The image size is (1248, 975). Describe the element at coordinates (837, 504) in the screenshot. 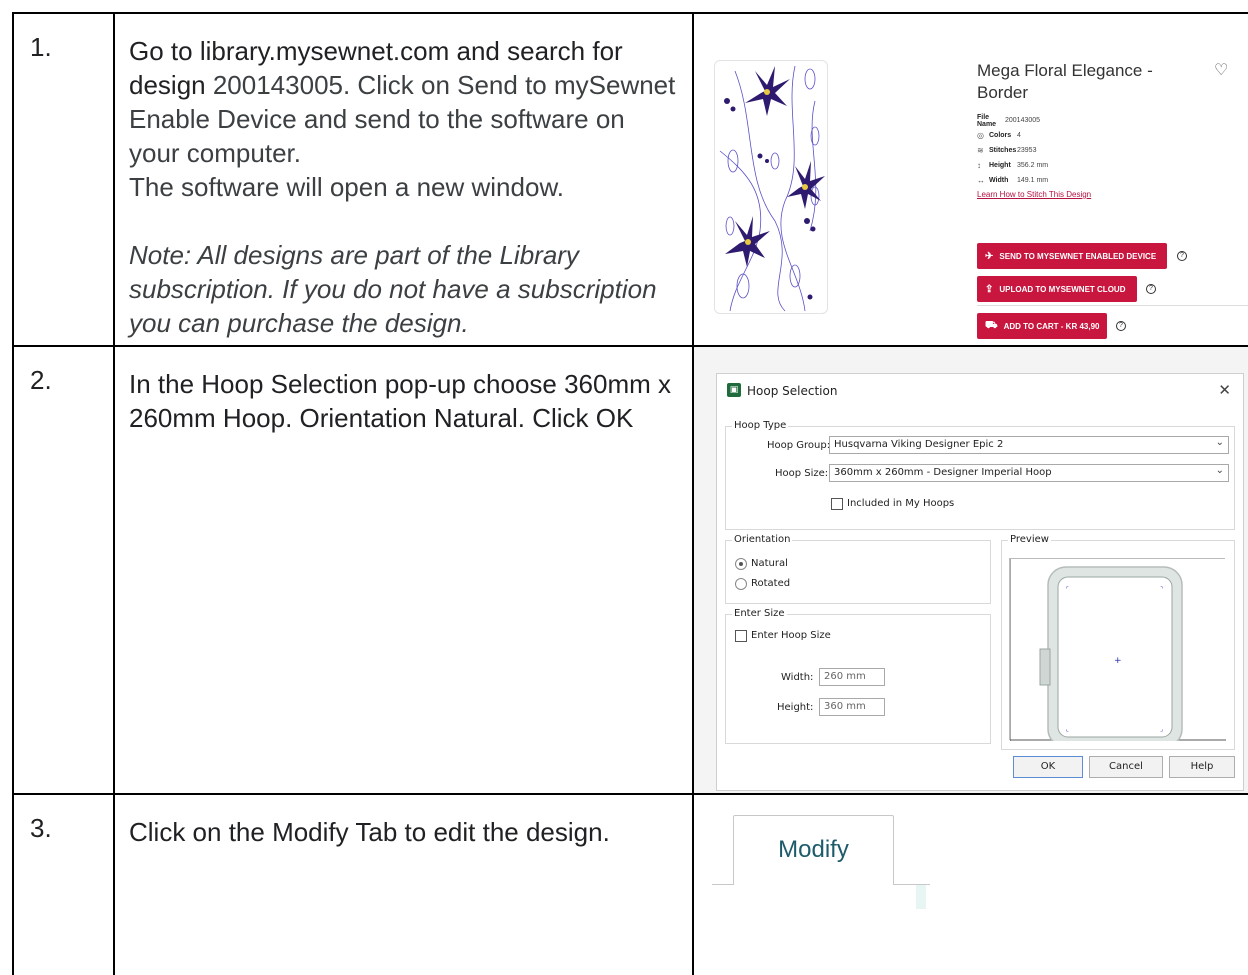

I see `included-checkbox` at that location.